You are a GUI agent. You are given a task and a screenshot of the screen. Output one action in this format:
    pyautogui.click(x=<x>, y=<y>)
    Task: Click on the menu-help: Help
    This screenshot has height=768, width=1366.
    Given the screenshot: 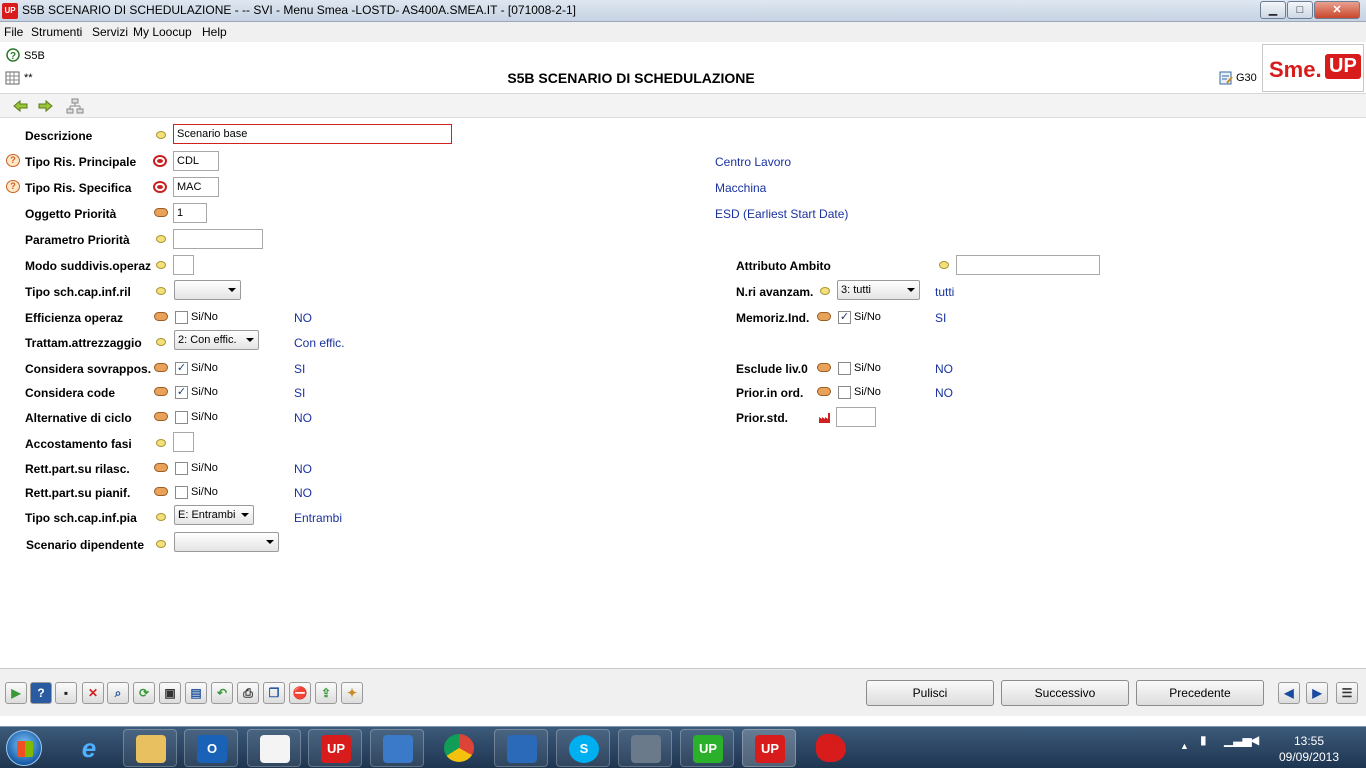 What is the action you would take?
    pyautogui.click(x=214, y=32)
    